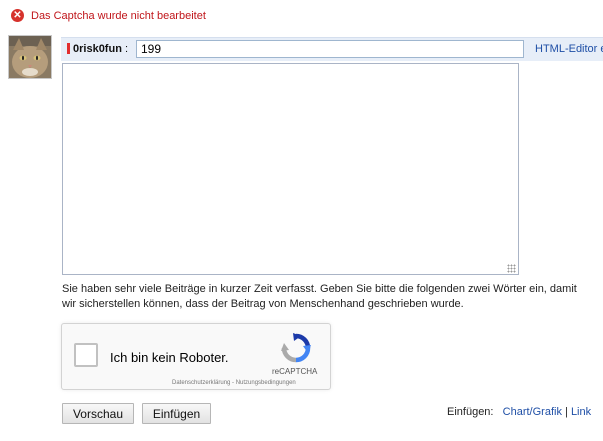 The image size is (603, 441). What do you see at coordinates (176, 413) in the screenshot?
I see `insert-button: Einfügen` at bounding box center [176, 413].